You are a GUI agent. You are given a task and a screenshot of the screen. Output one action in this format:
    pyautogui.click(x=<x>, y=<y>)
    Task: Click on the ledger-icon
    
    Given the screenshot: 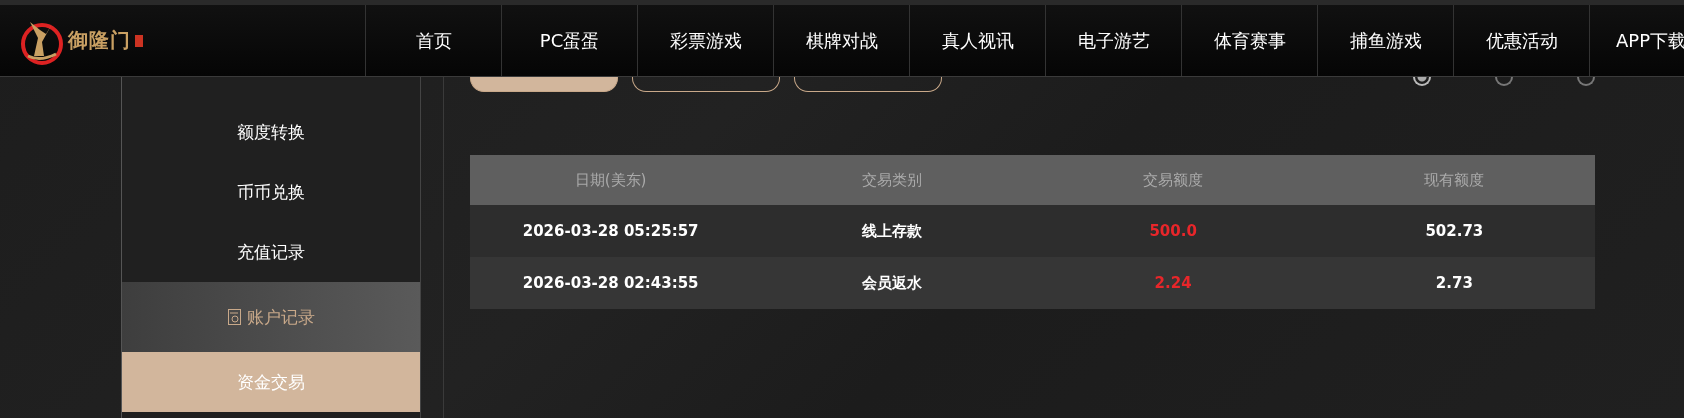 What is the action you would take?
    pyautogui.click(x=234, y=317)
    